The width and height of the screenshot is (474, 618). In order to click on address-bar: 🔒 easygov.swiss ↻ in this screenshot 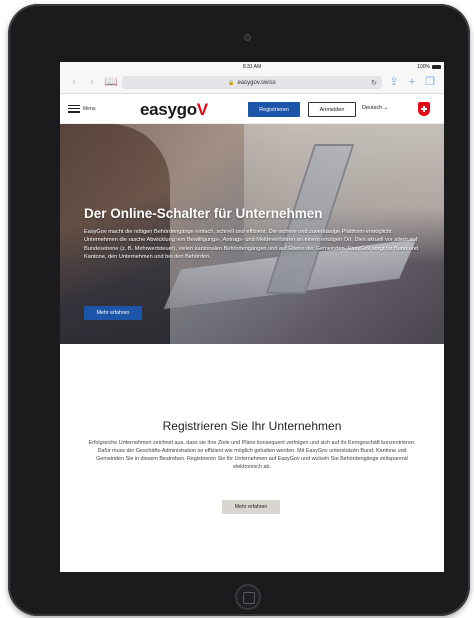, I will do `click(252, 82)`.